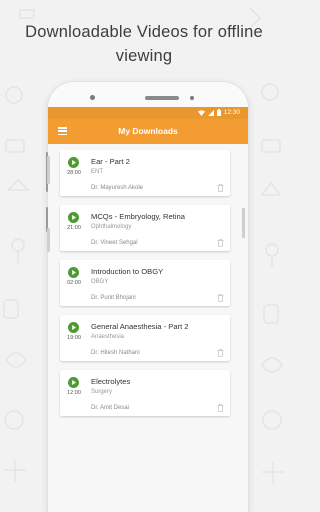 The height and width of the screenshot is (512, 320). What do you see at coordinates (243, 223) in the screenshot?
I see `scrollbar` at bounding box center [243, 223].